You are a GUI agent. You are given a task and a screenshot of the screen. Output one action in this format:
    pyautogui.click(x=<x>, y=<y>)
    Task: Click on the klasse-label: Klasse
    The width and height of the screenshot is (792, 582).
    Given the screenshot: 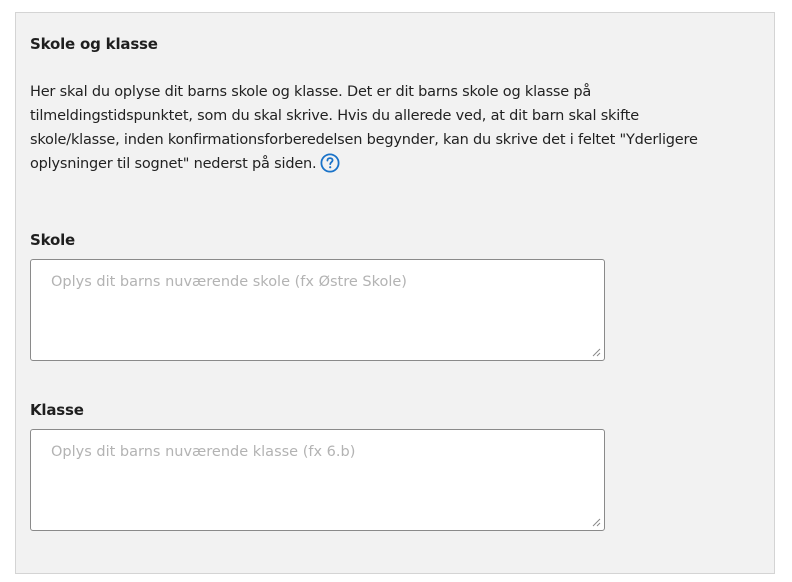 What is the action you would take?
    pyautogui.click(x=57, y=410)
    